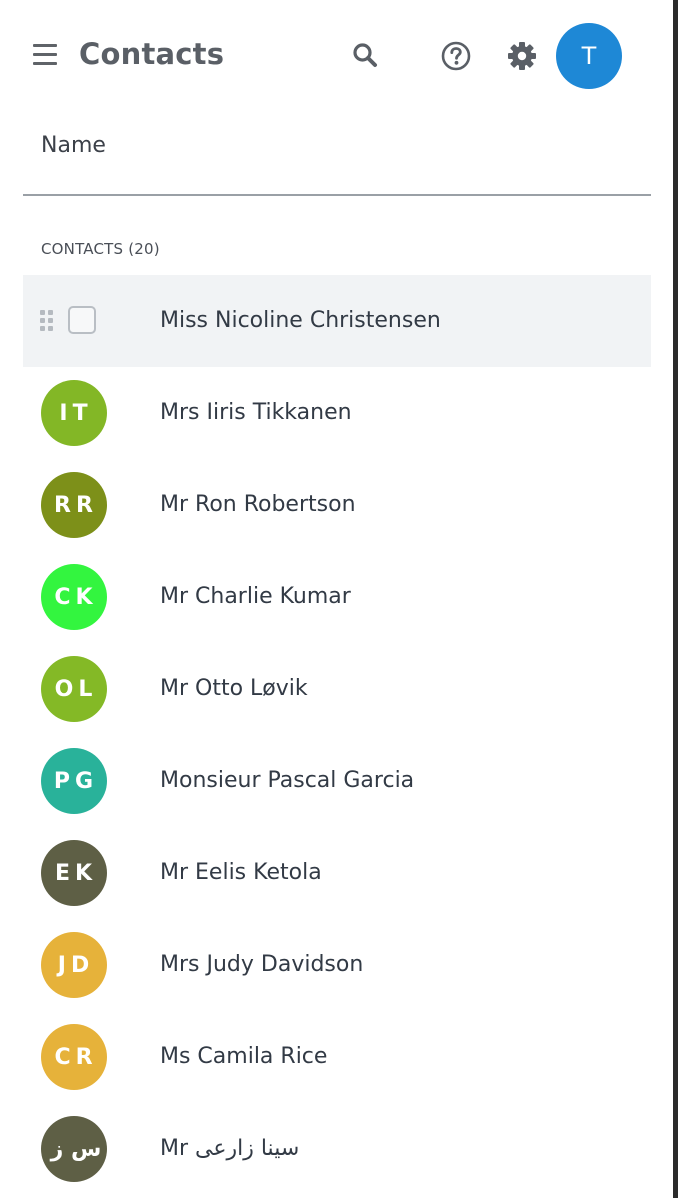 The width and height of the screenshot is (678, 1198). Describe the element at coordinates (258, 504) in the screenshot. I see `contact-name: Mr Ron Robertson` at that location.